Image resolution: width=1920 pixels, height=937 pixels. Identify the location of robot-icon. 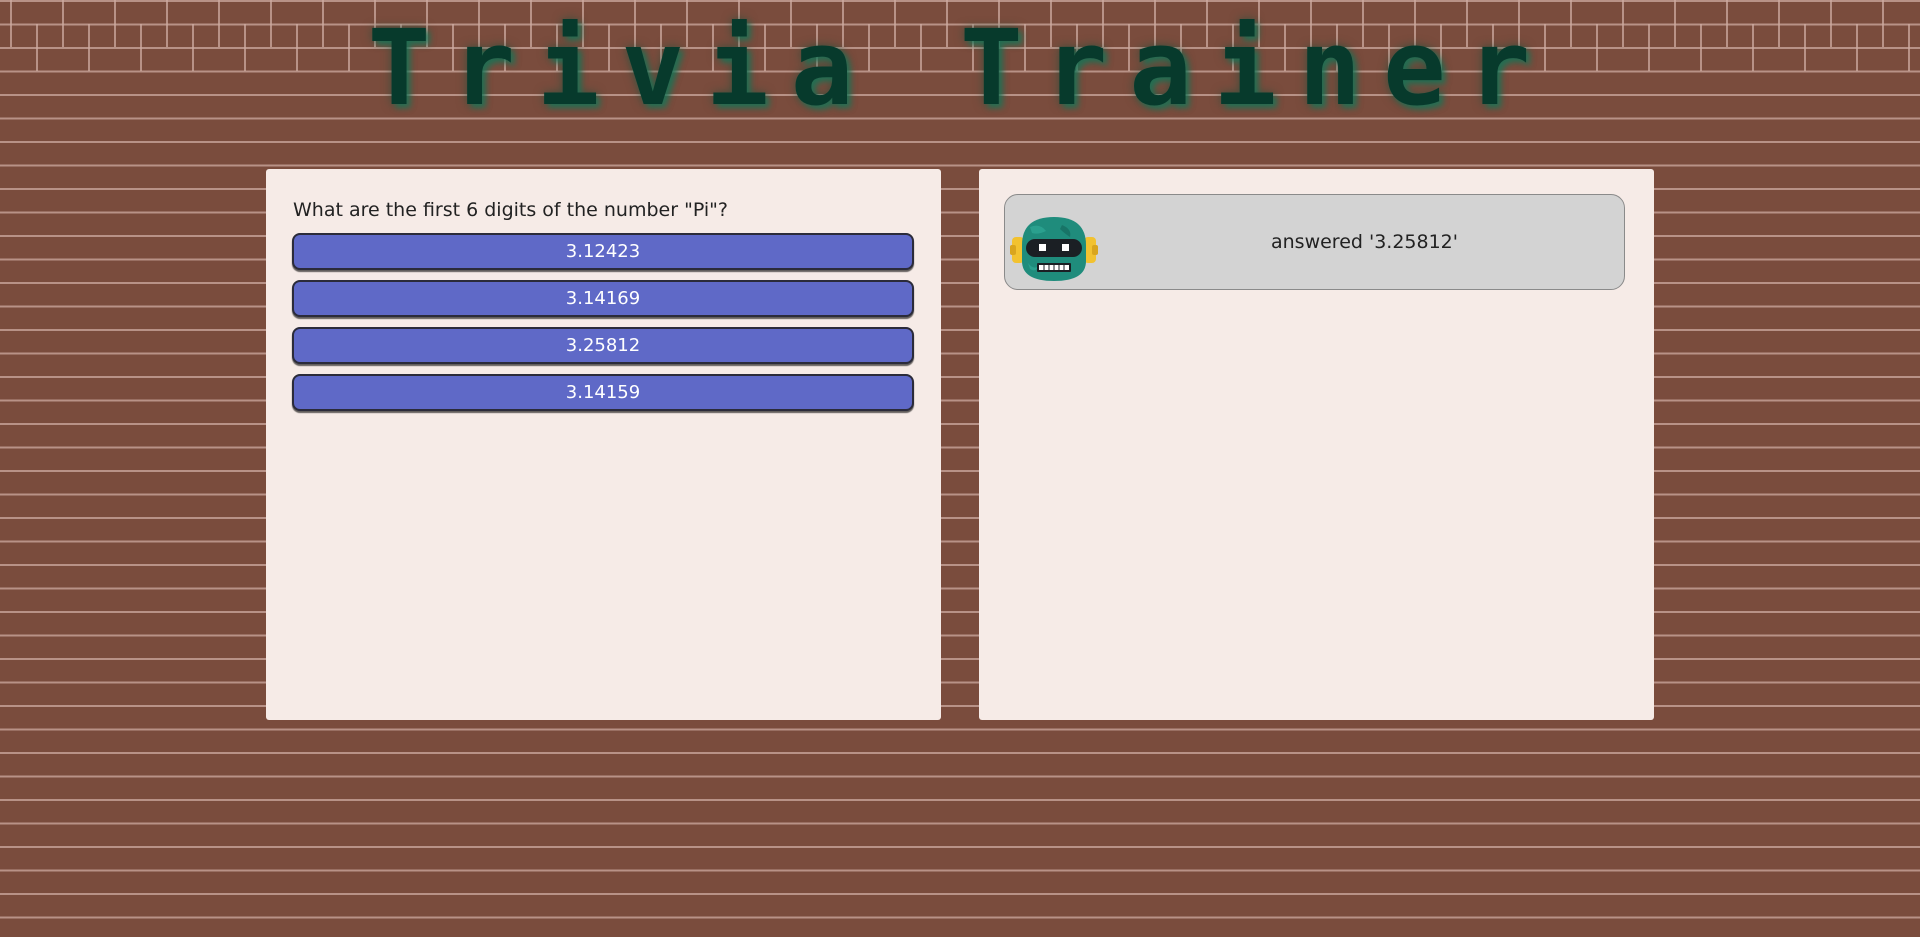
(1054, 249).